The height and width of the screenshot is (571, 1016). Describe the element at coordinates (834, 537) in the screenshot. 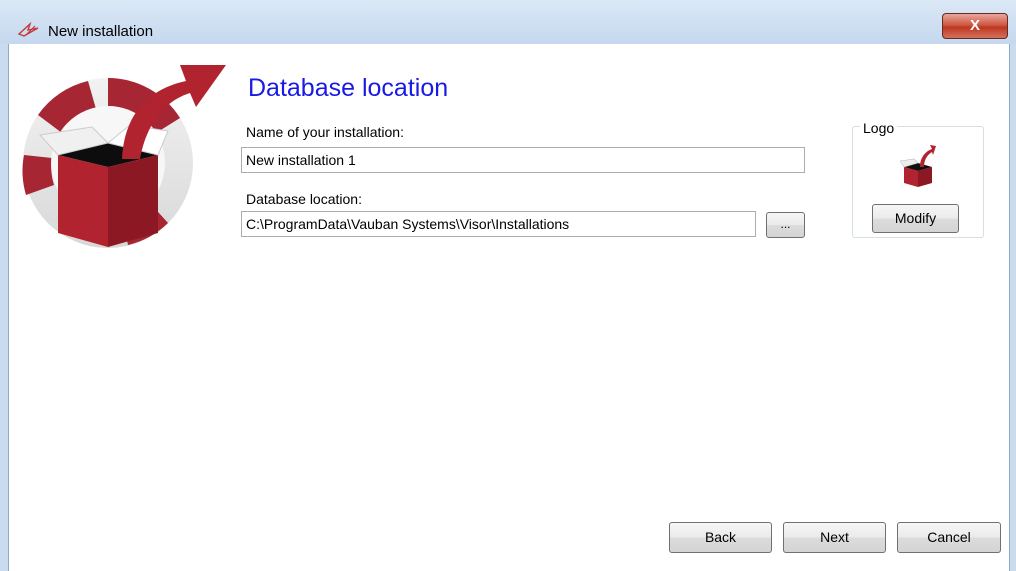

I see `next-button: Next` at that location.